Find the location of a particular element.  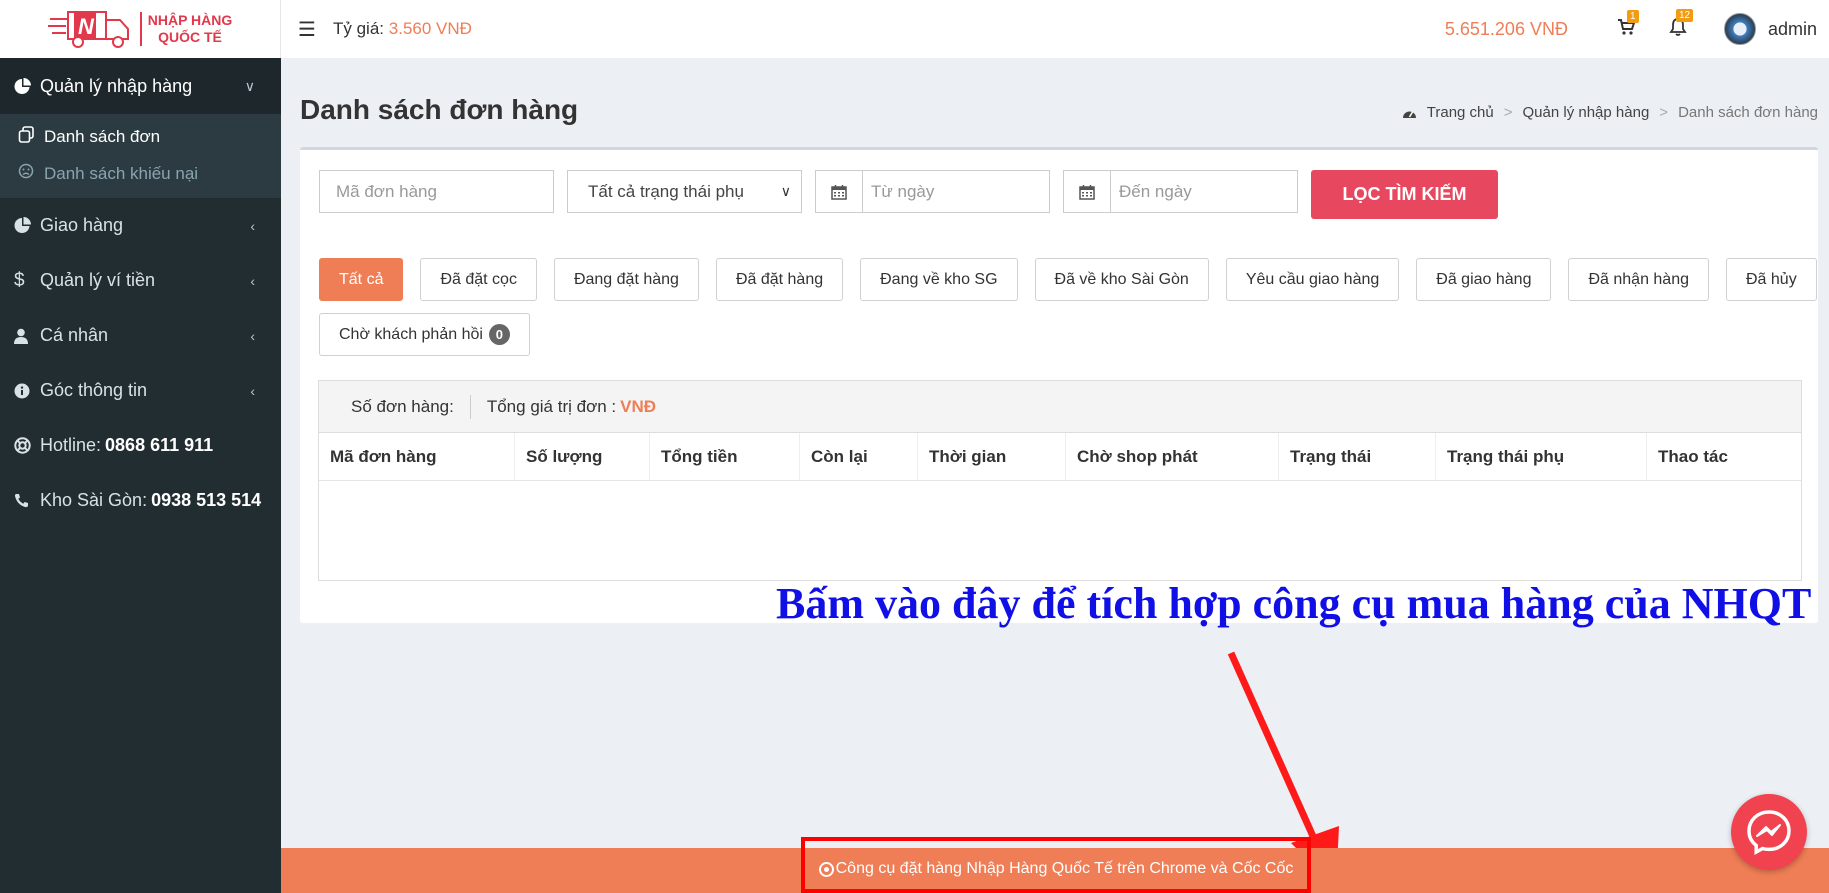

exchange-rate-label: Tỷ giá: is located at coordinates (359, 28).